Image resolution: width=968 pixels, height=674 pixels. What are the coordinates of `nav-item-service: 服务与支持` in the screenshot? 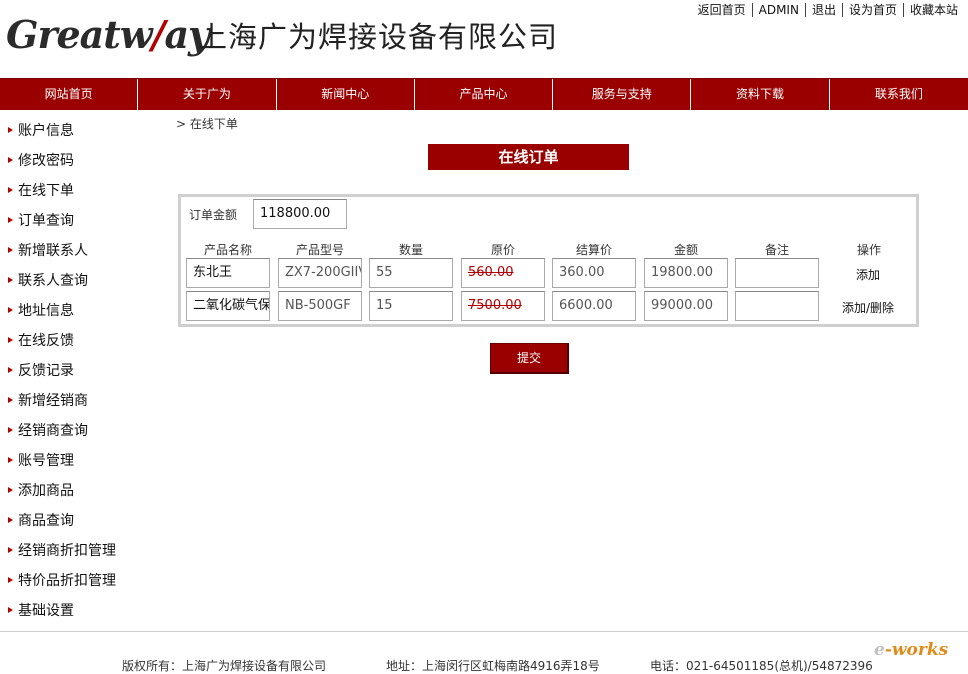 It's located at (622, 95).